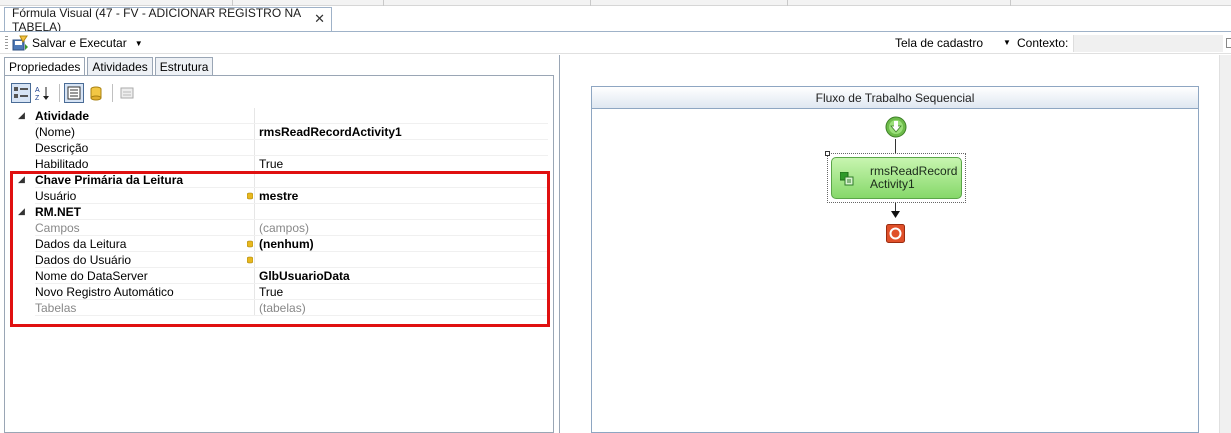  I want to click on category-atividade: ◢ Atividade, so click(279, 115).